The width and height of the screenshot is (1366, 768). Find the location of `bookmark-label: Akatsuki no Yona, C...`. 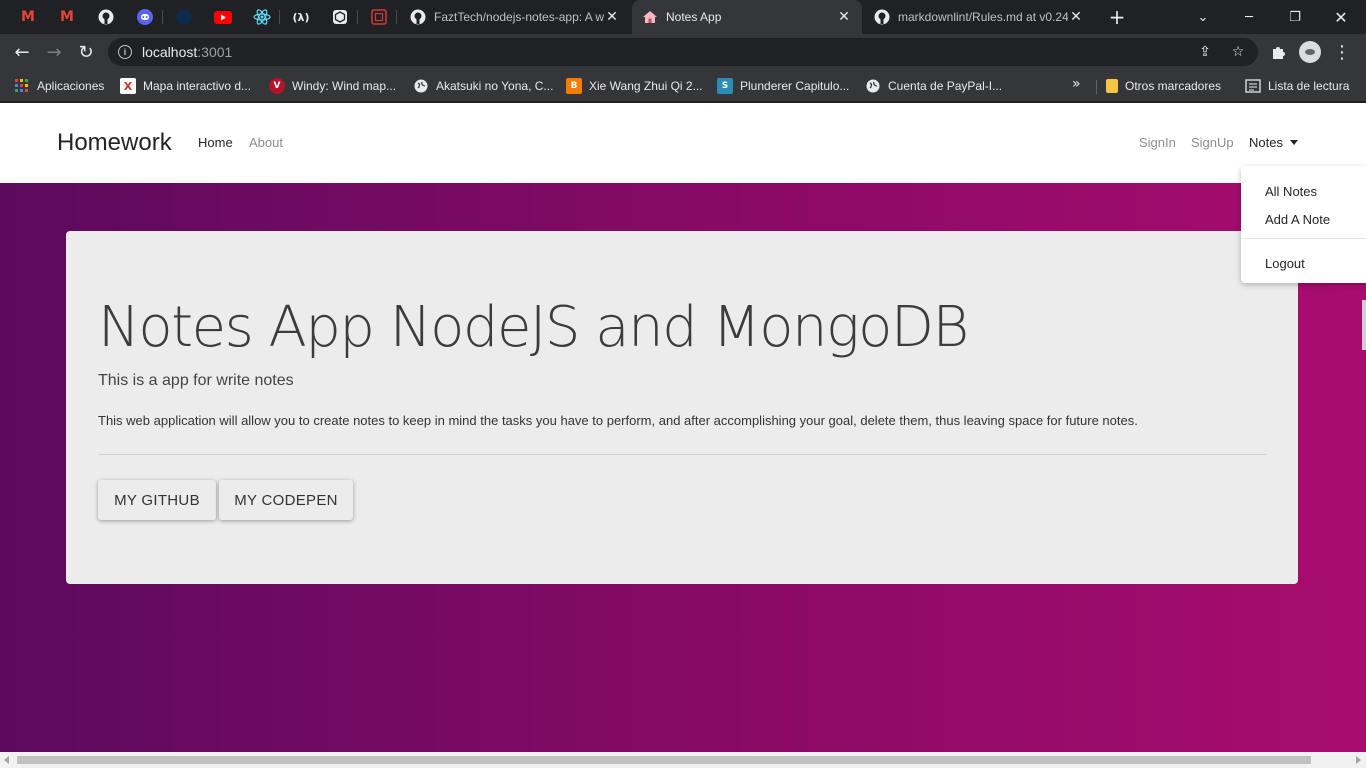

bookmark-label: Akatsuki no Yona, C... is located at coordinates (495, 86).